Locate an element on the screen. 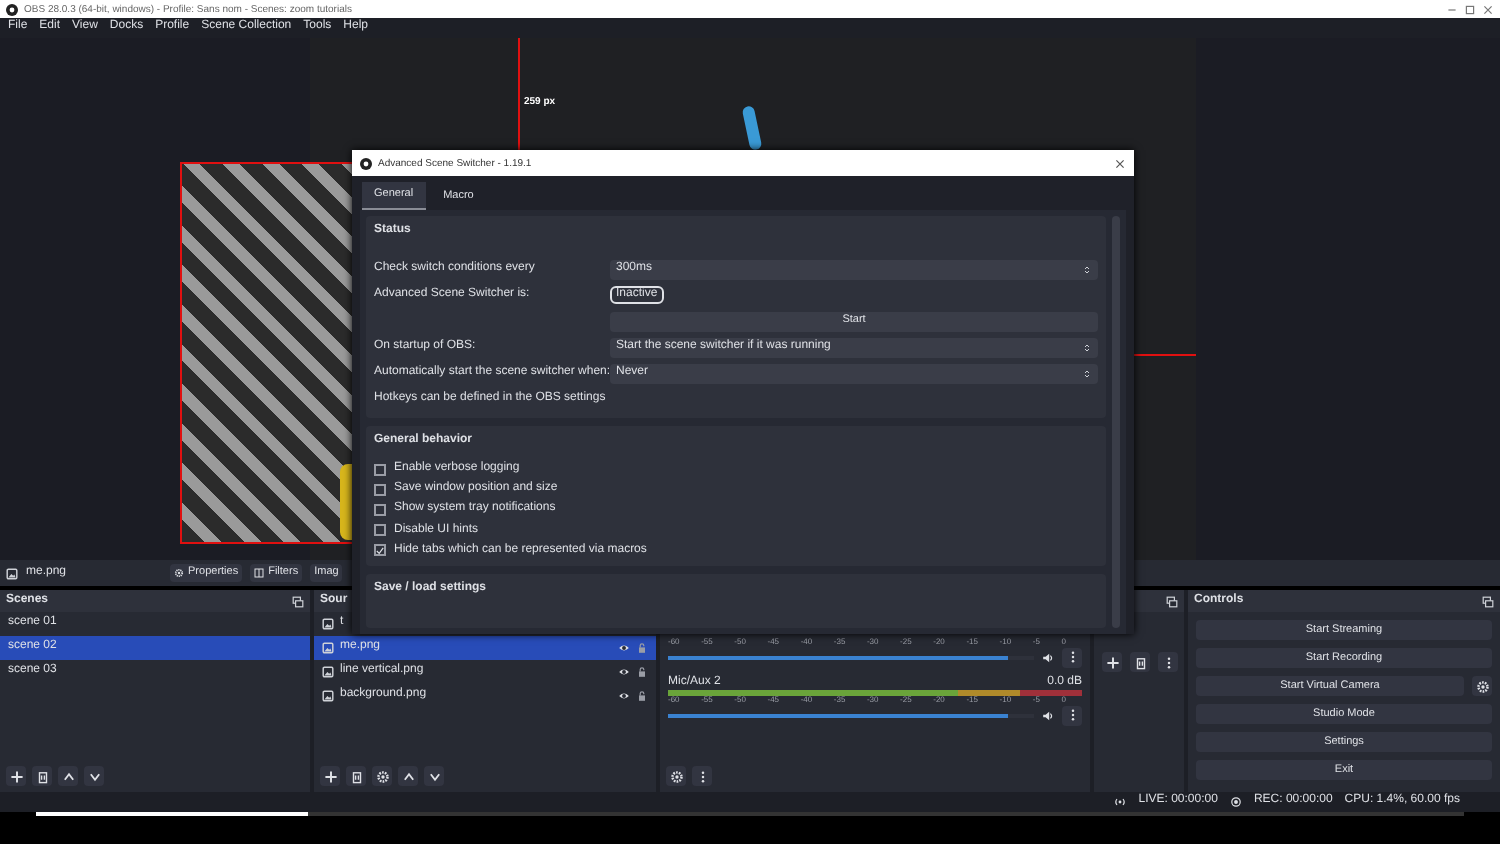 The width and height of the screenshot is (1500, 844). source-properties-icon is located at coordinates (382, 776).